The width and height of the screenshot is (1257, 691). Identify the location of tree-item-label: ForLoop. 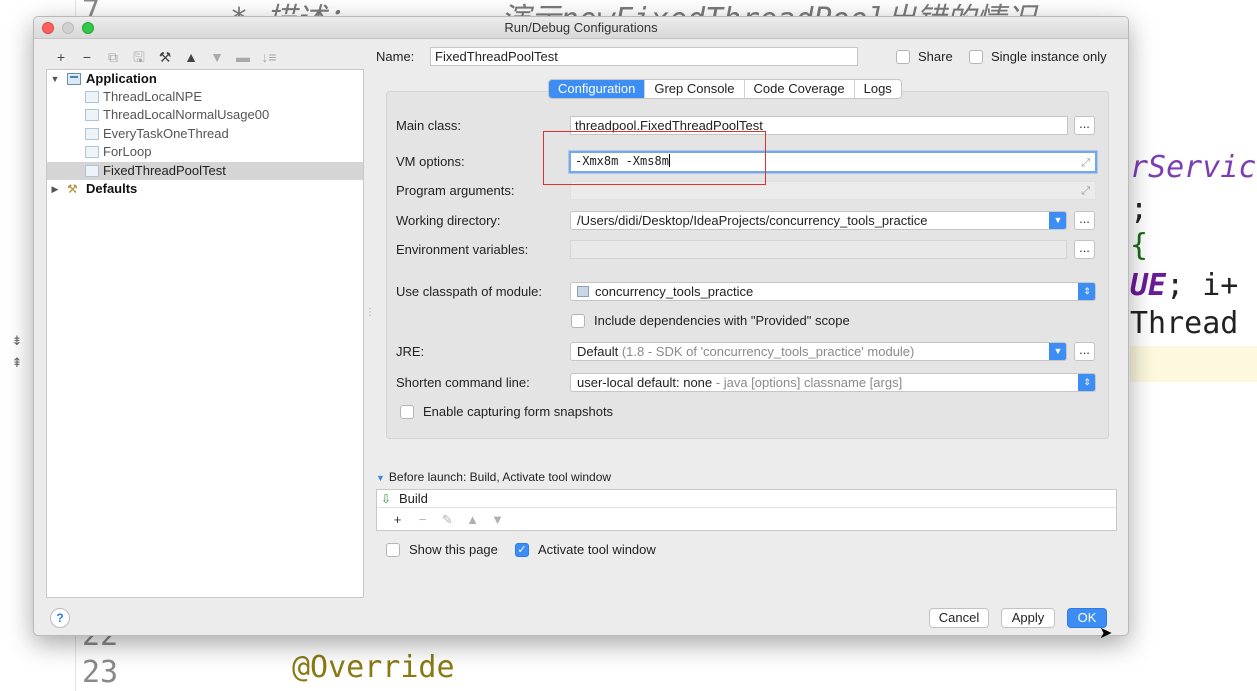
(127, 151).